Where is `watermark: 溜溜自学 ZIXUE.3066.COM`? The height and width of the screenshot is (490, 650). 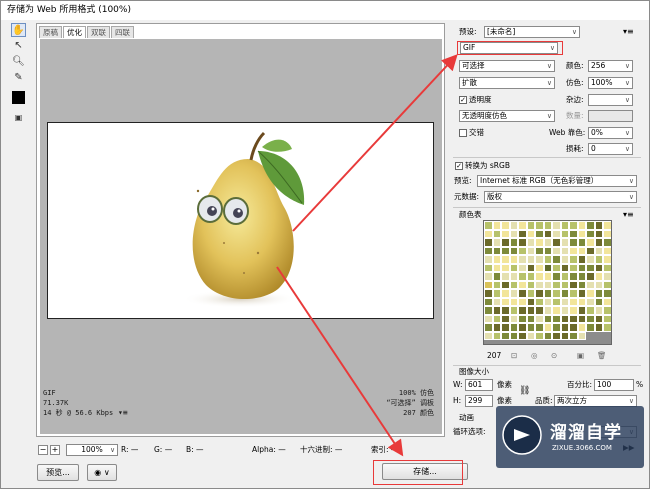 watermark: 溜溜自学 ZIXUE.3066.COM is located at coordinates (570, 437).